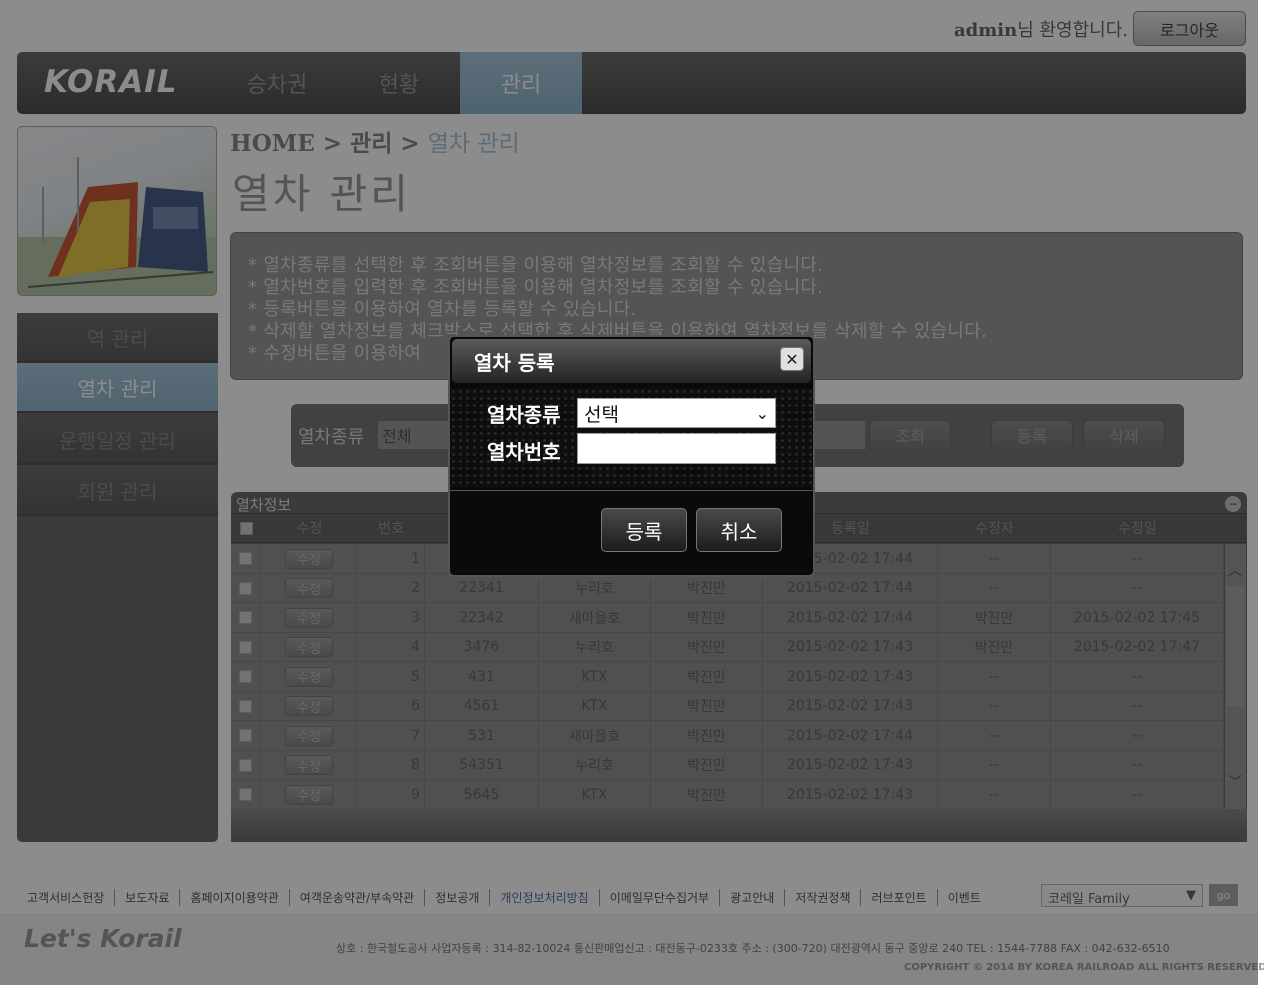  I want to click on modal-train-number-input, so click(676, 448).